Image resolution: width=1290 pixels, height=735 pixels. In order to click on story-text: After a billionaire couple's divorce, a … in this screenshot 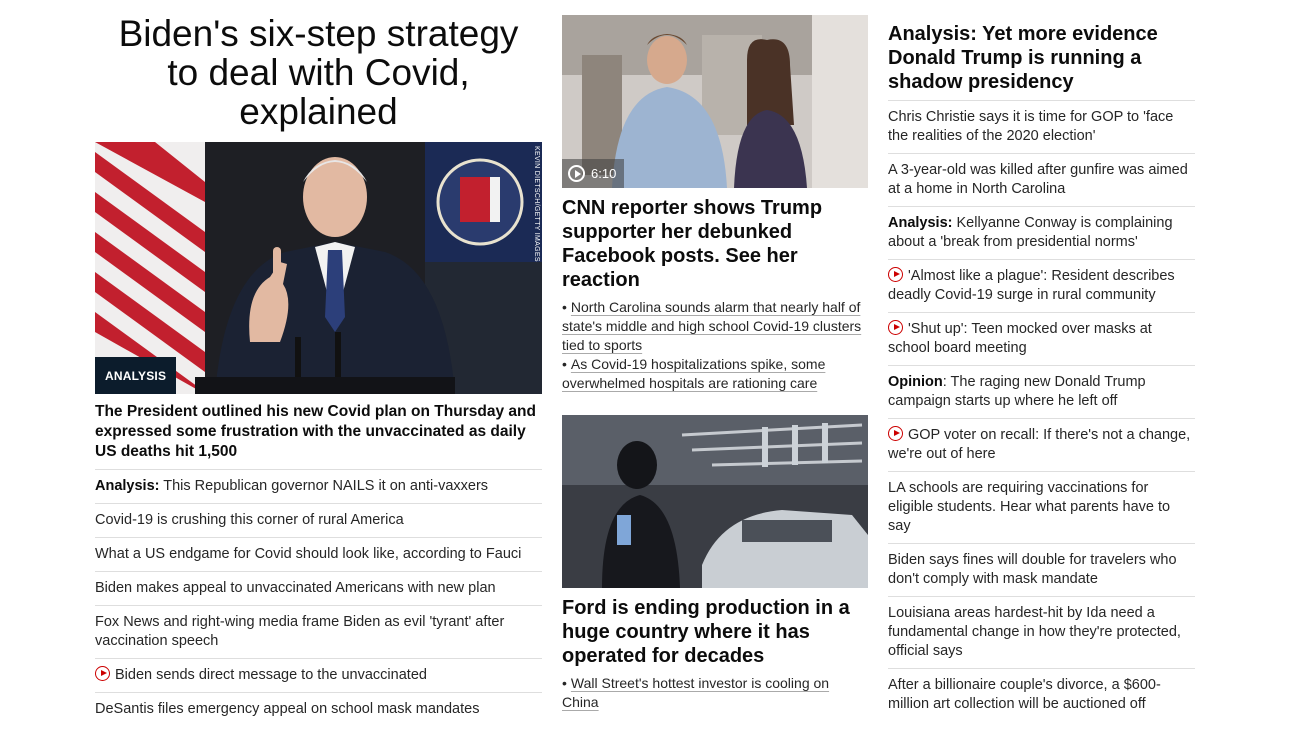, I will do `click(1024, 694)`.